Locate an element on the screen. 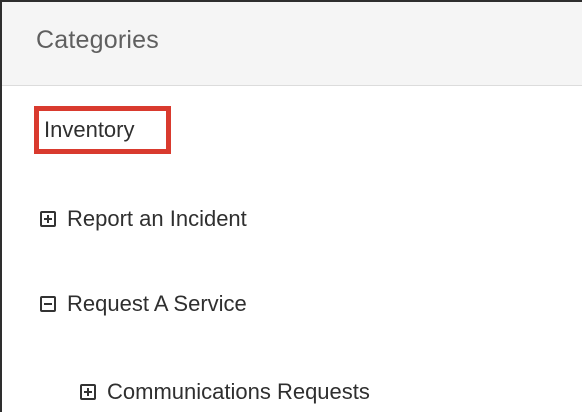  category-item-communications-requests: Communications Requests is located at coordinates (225, 392).